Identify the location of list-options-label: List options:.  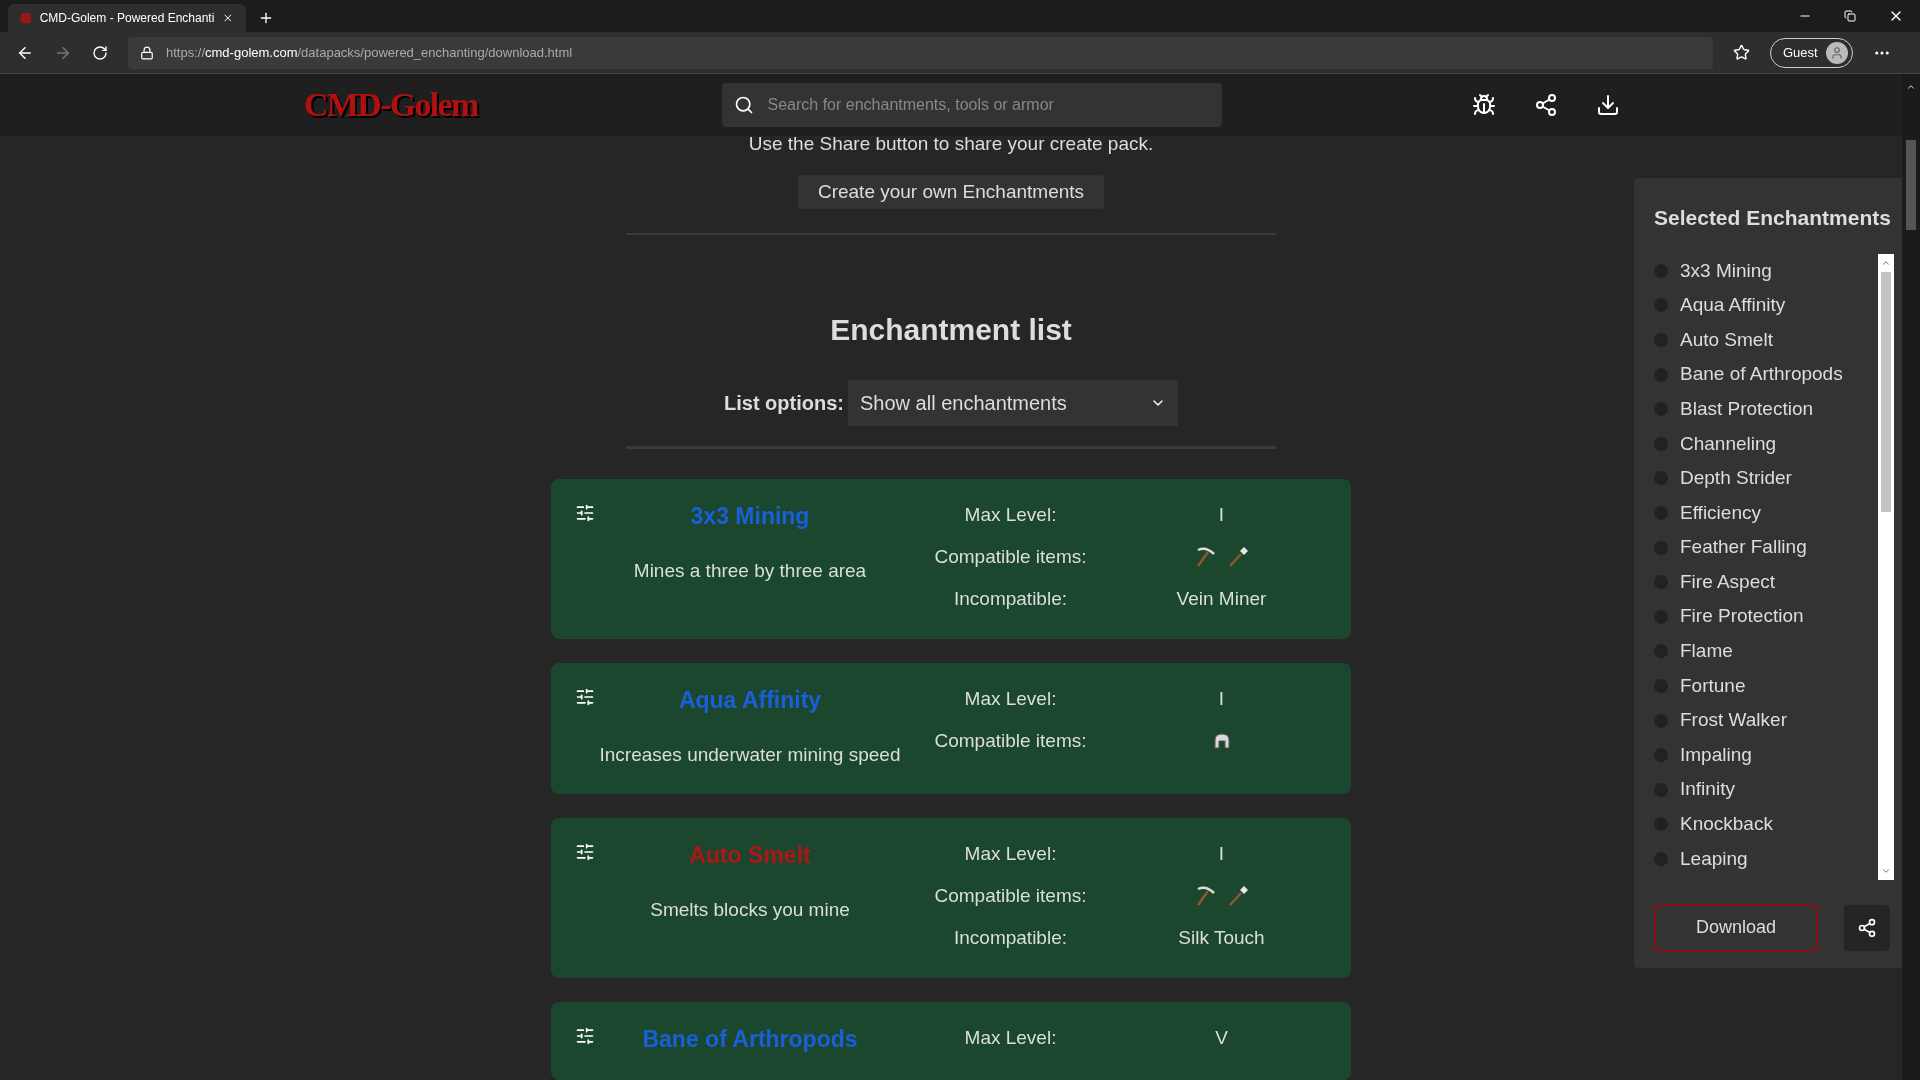
(784, 404).